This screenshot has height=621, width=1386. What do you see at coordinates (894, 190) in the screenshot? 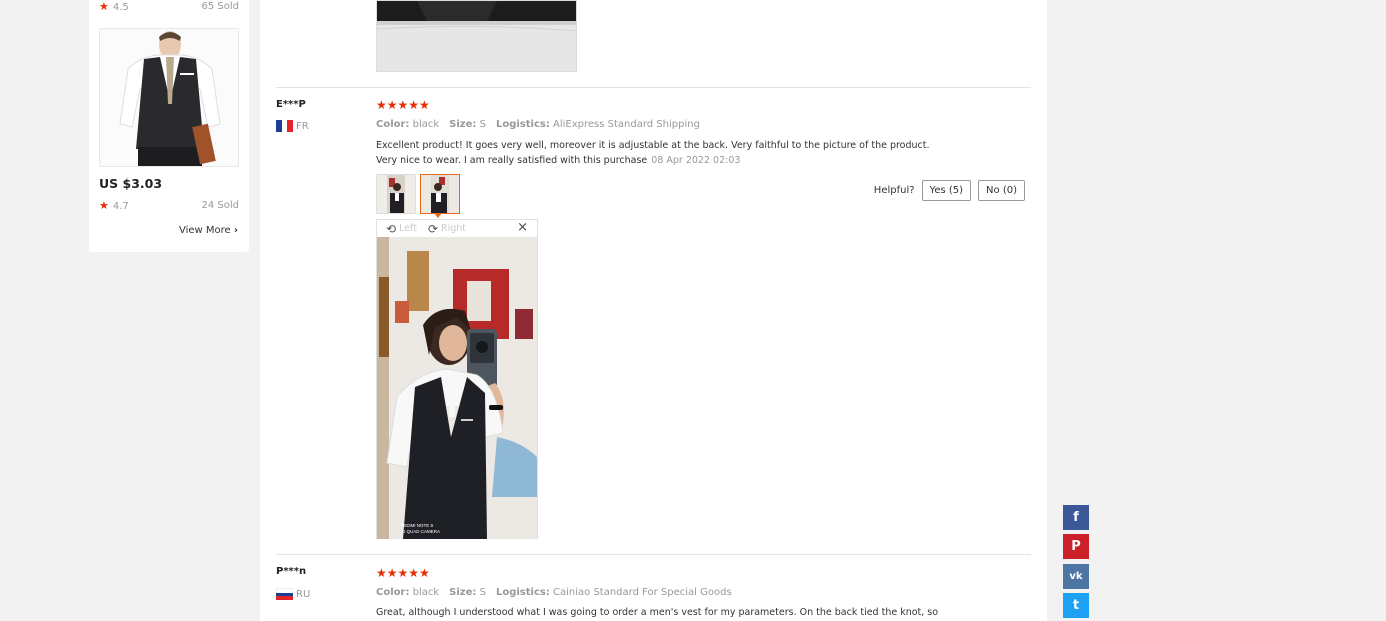
I see `helpful-label: Helpful?` at bounding box center [894, 190].